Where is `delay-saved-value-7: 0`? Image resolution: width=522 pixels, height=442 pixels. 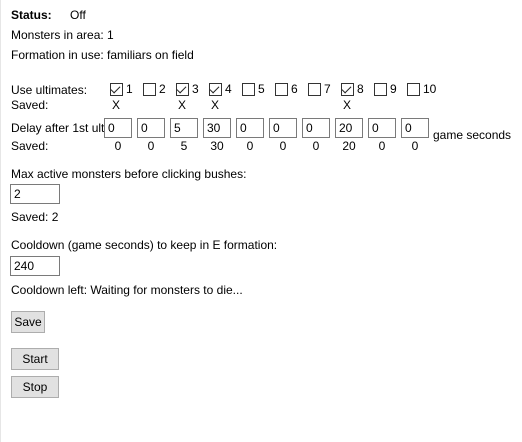 delay-saved-value-7: 0 is located at coordinates (316, 146).